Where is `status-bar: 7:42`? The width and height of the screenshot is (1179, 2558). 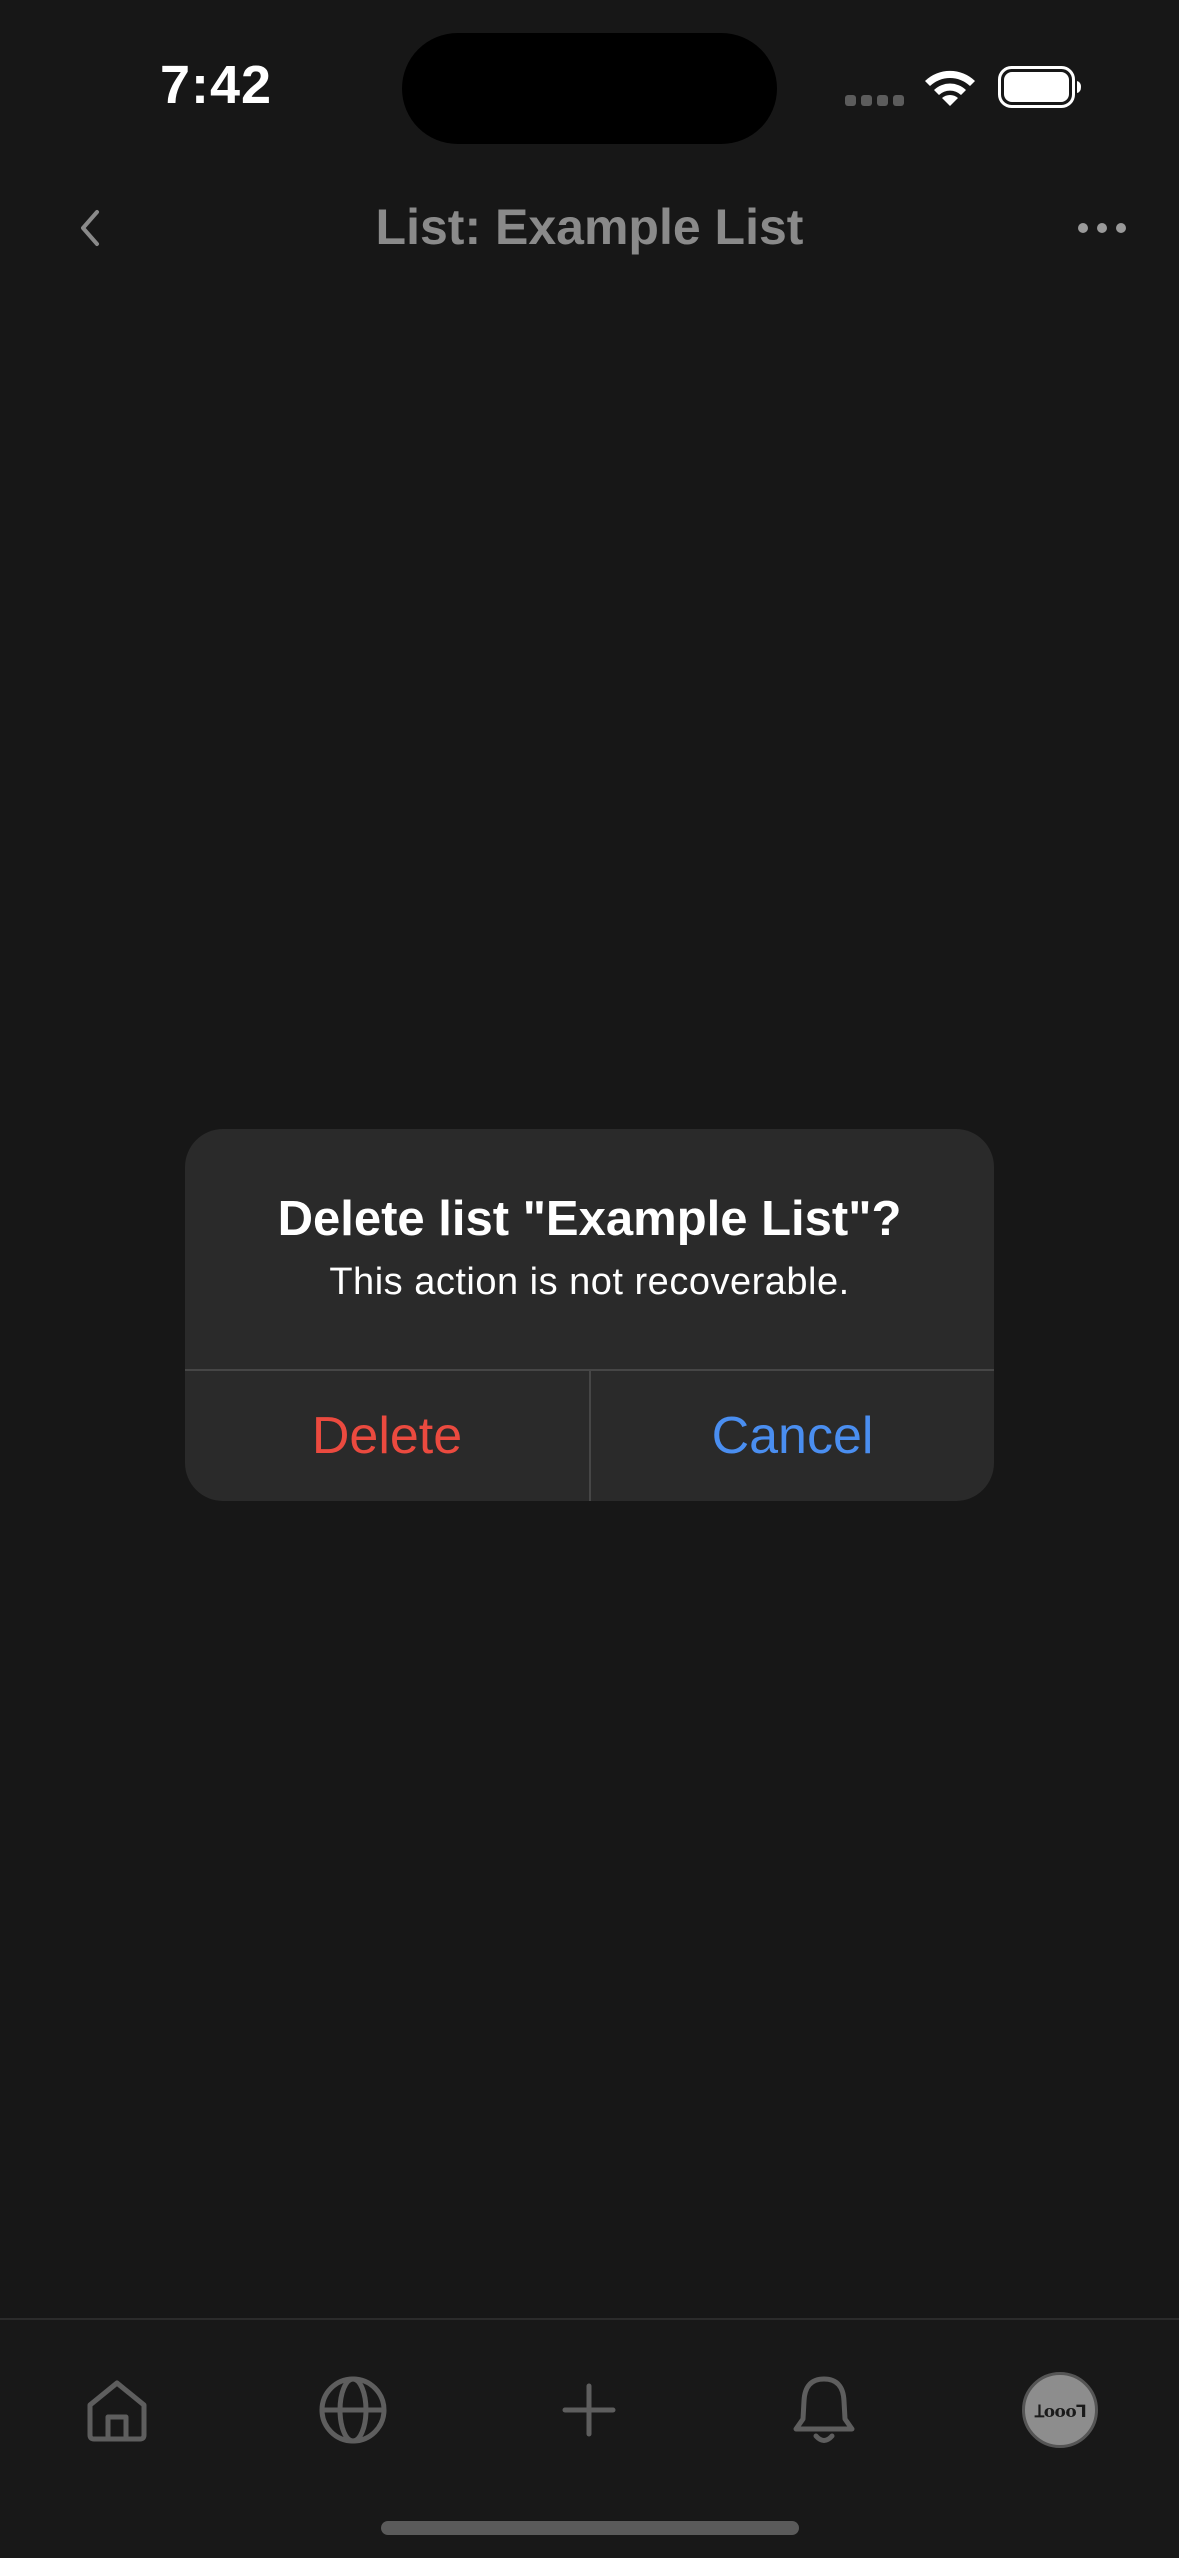 status-bar: 7:42 is located at coordinates (589, 85).